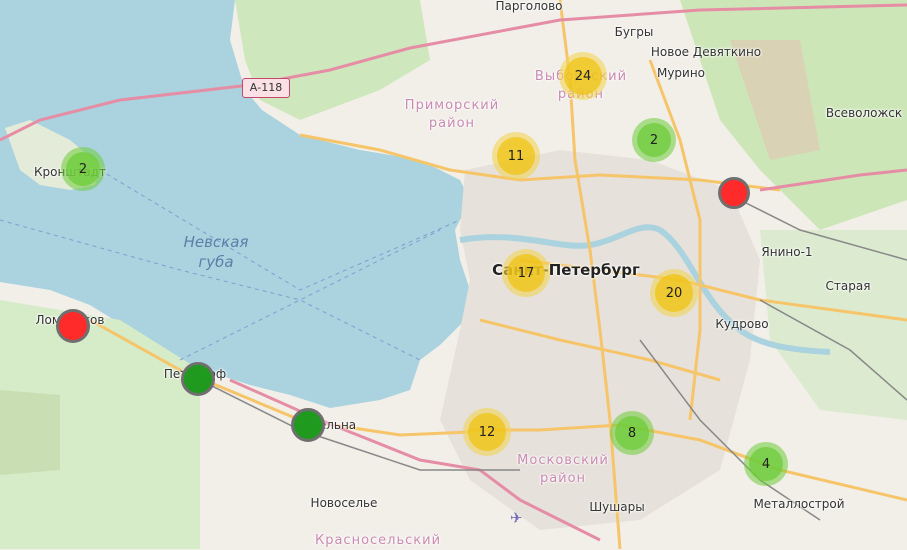  I want to click on cluster-metallostroy: 4, so click(766, 464).